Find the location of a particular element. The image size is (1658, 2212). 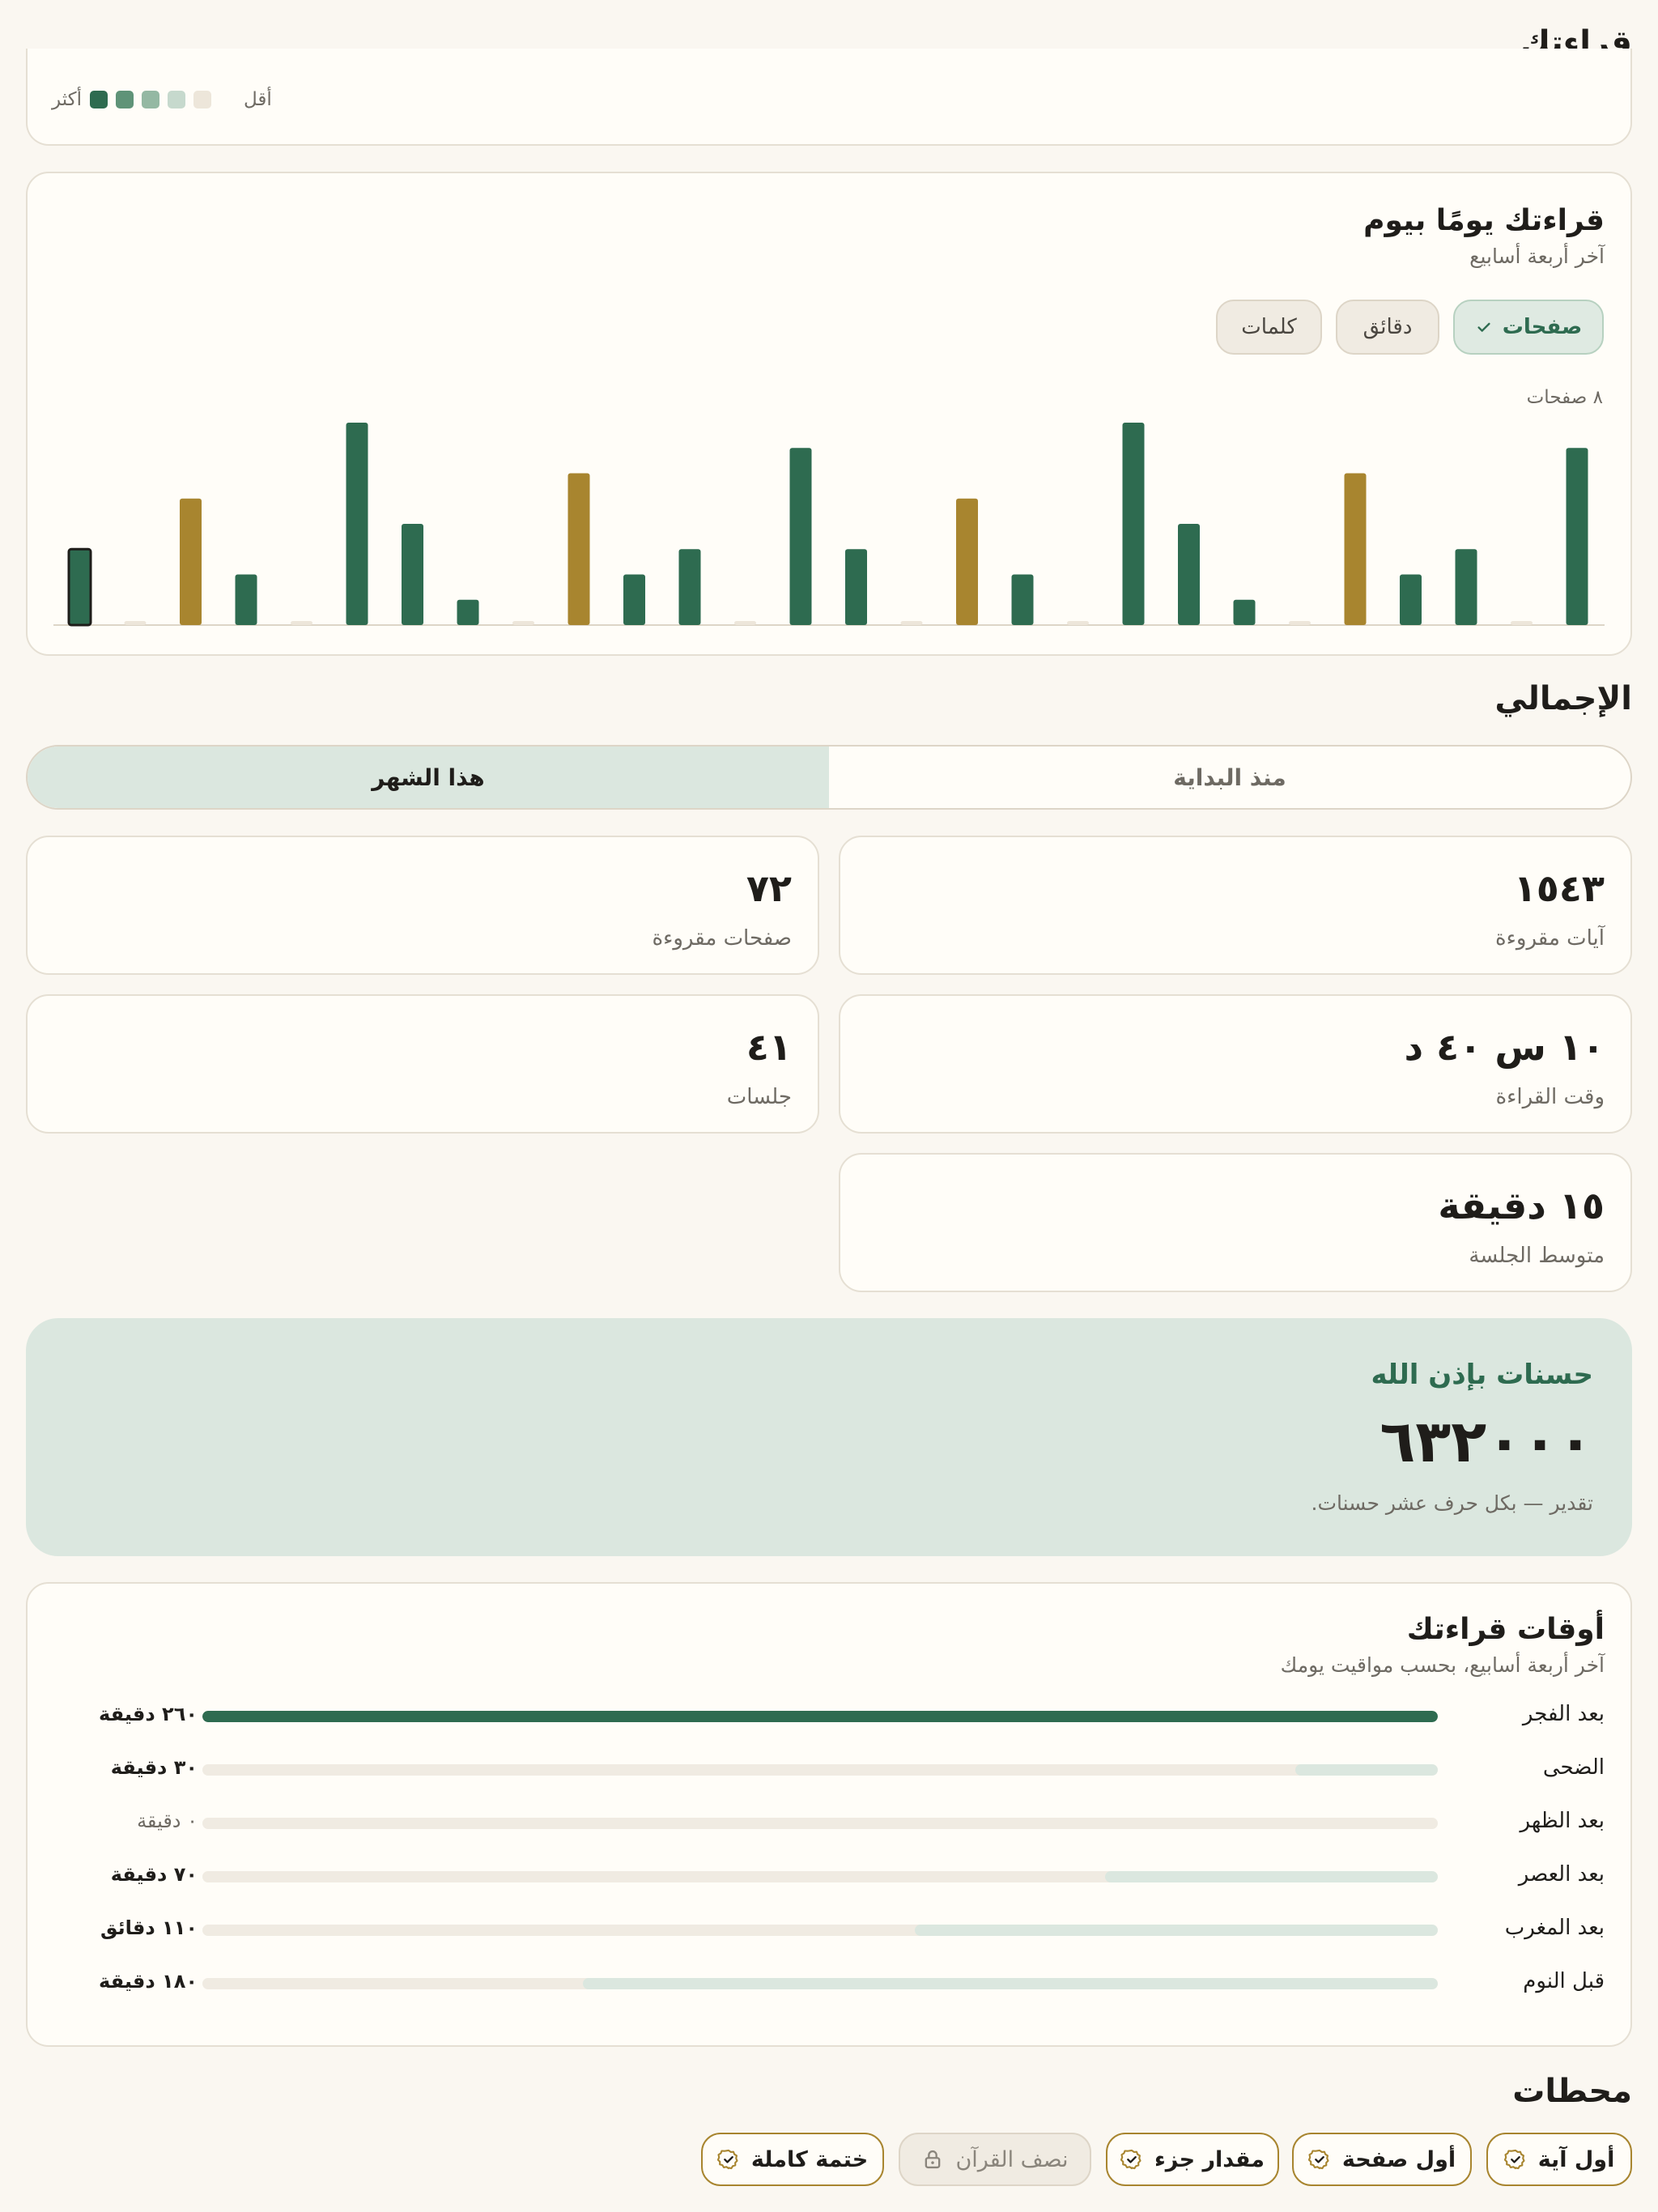

hasanat-value: ٦٣٢٠٠٠ is located at coordinates (1486, 1441).